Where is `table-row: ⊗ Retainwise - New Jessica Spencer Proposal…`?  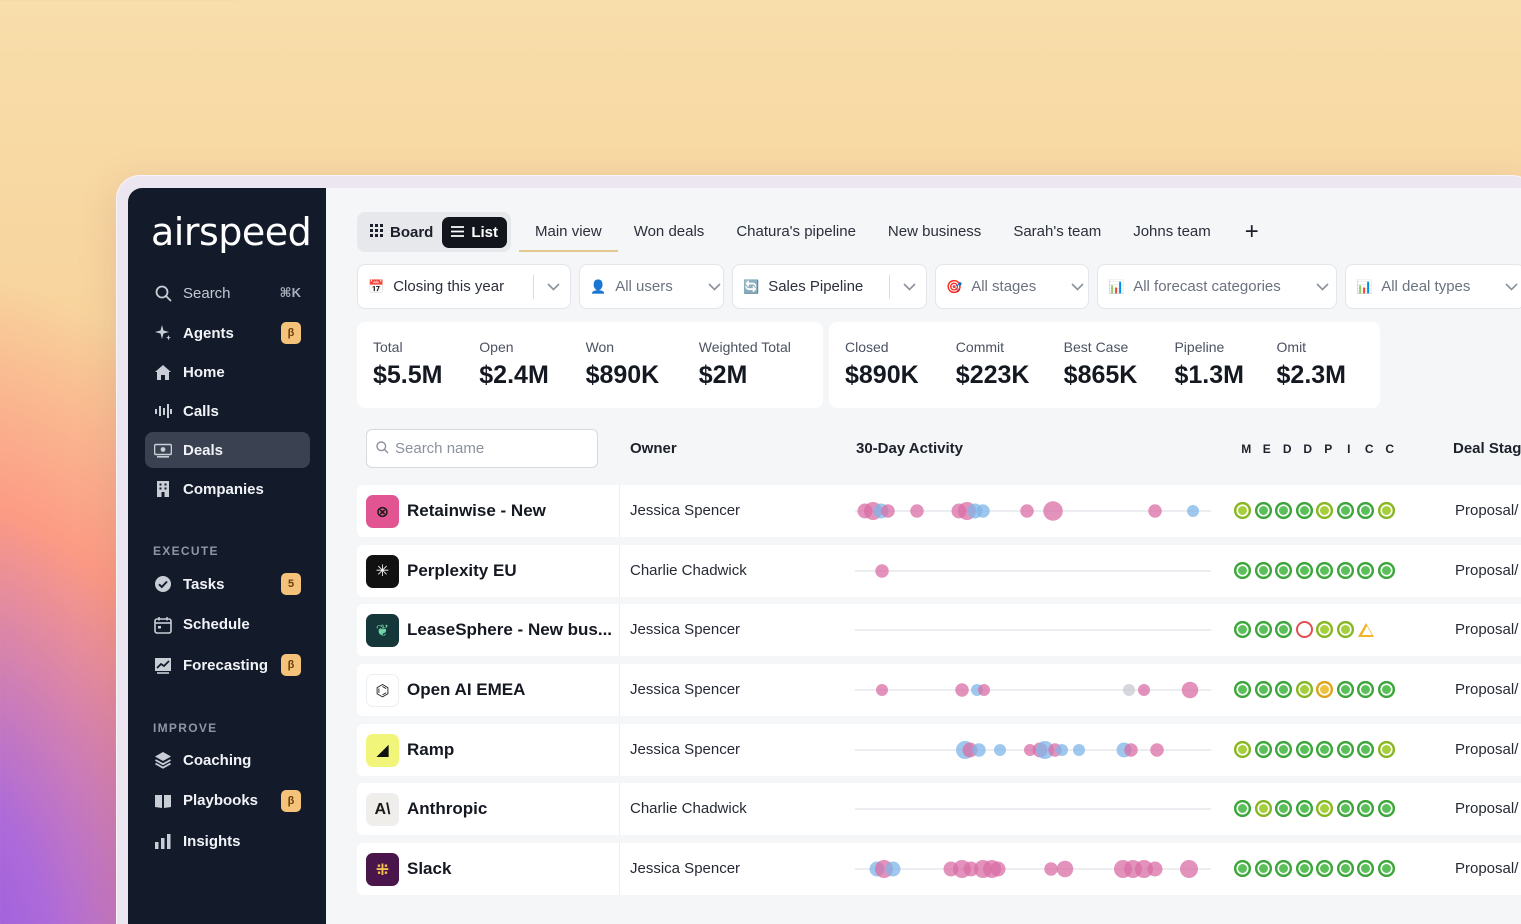
table-row: ⊗ Retainwise - New Jessica Spencer Proposal… is located at coordinates (939, 511).